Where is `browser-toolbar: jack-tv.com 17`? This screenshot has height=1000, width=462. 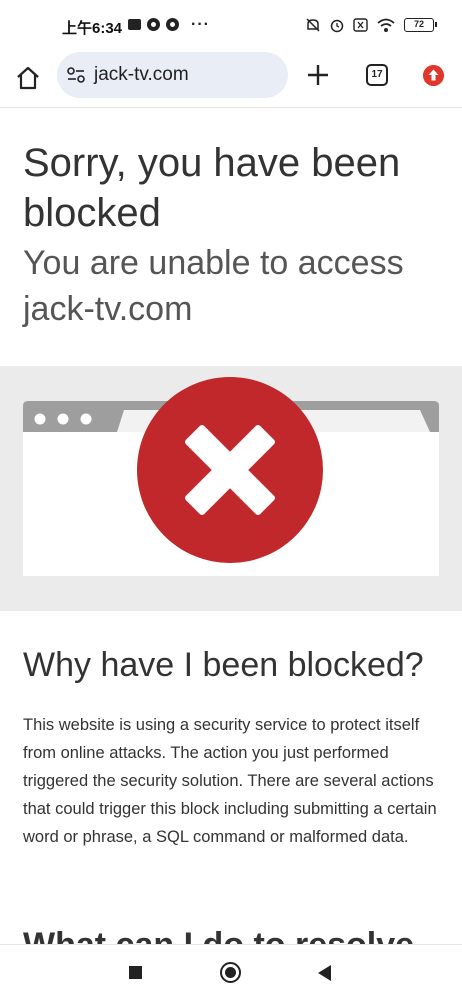
browser-toolbar: jack-tv.com 17 is located at coordinates (231, 80).